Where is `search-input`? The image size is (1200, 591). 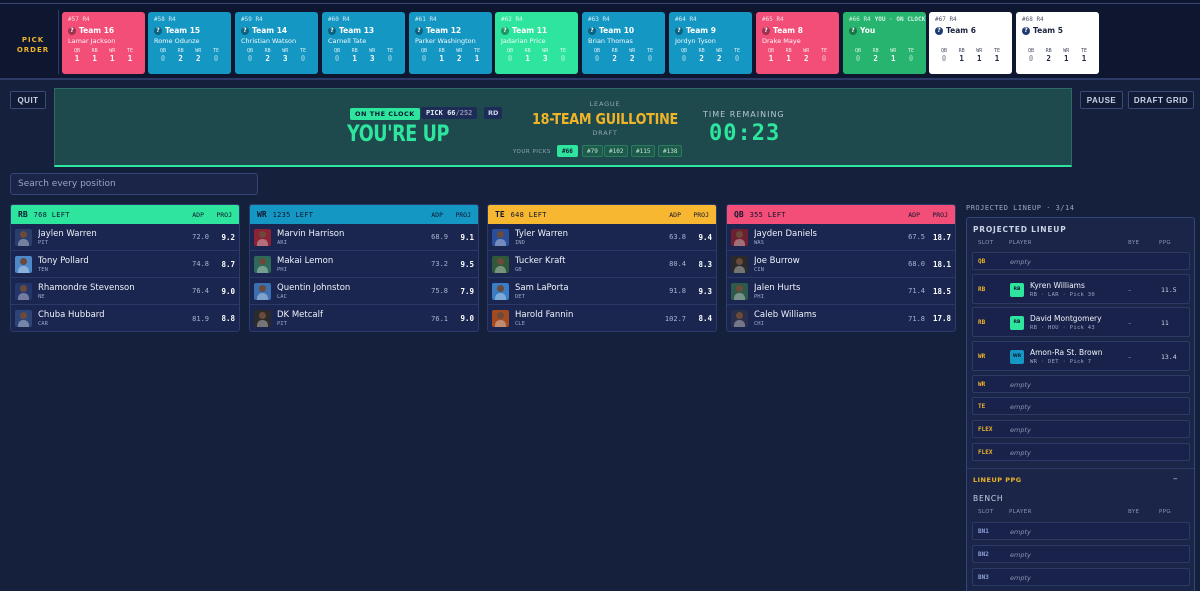
search-input is located at coordinates (134, 184).